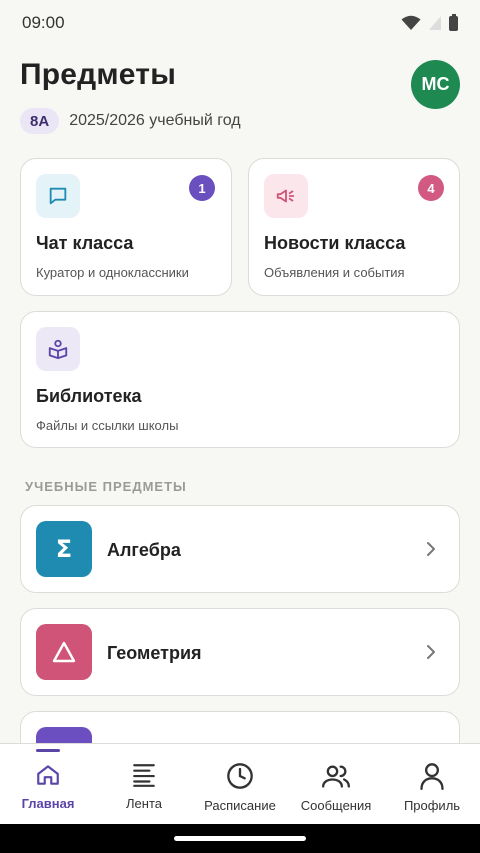 Image resolution: width=480 pixels, height=853 pixels. Describe the element at coordinates (240, 805) in the screenshot. I see `nav-label: Расписание` at that location.